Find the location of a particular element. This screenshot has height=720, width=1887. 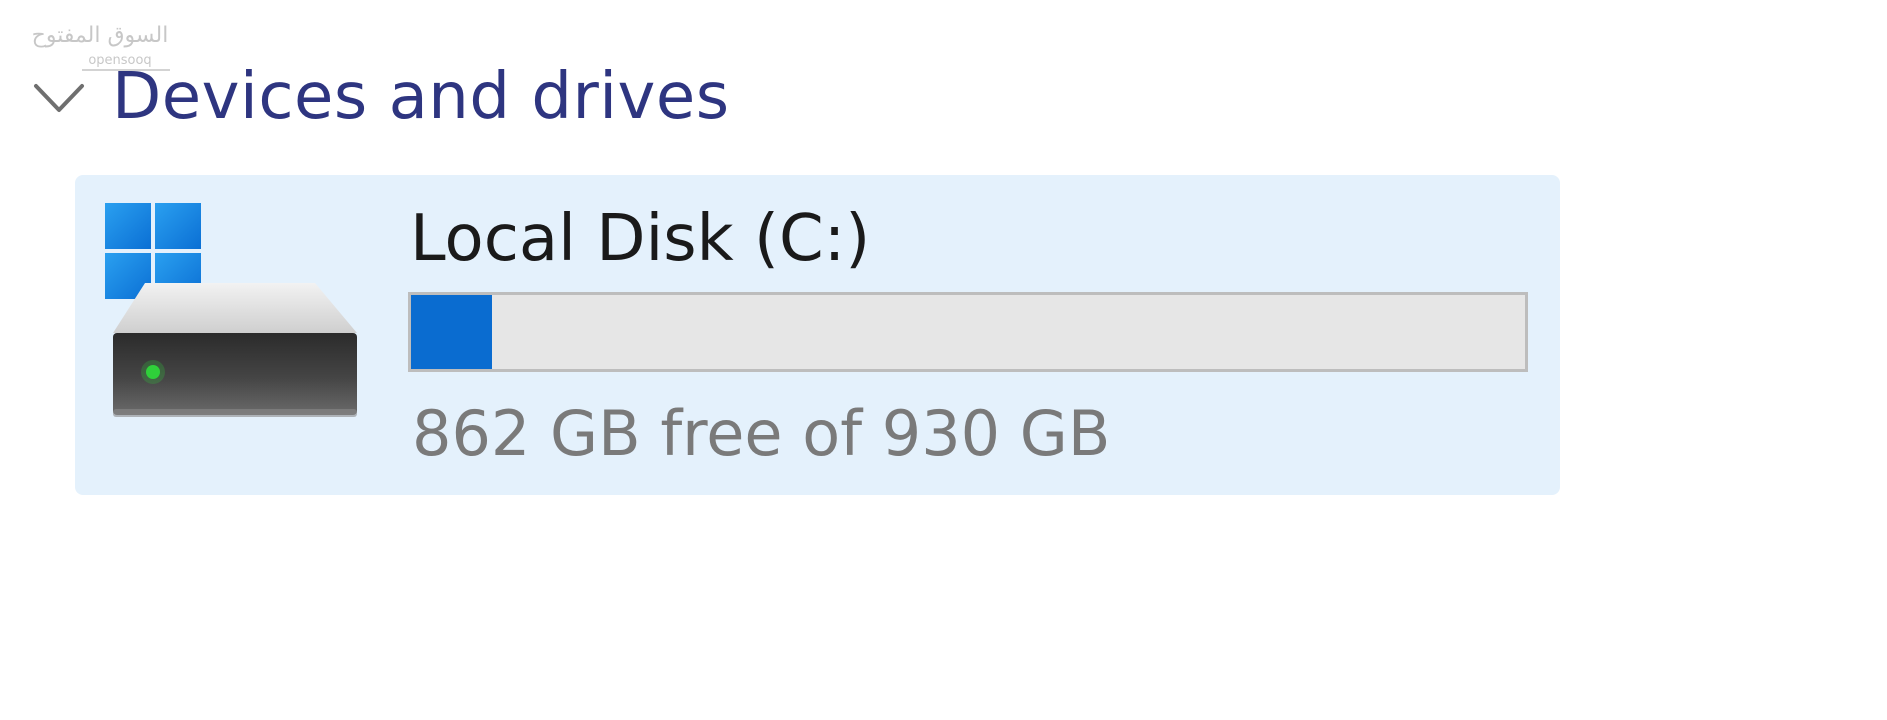

drive-name: Local Disk (C:) is located at coordinates (640, 239).